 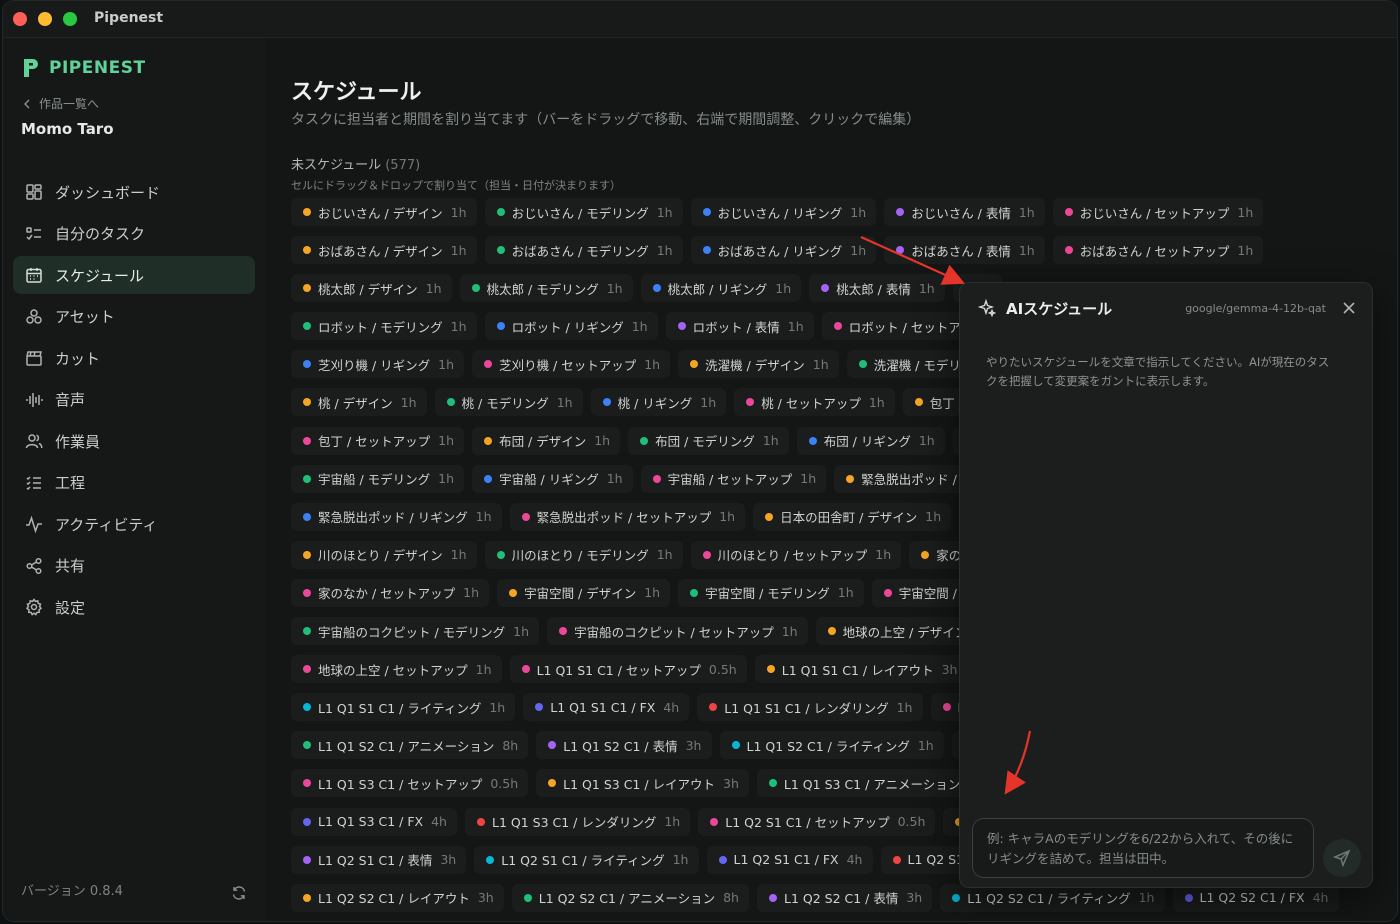 I want to click on task-chip: L1 Q1 S2 C1 / 表情 3h, so click(x=624, y=745).